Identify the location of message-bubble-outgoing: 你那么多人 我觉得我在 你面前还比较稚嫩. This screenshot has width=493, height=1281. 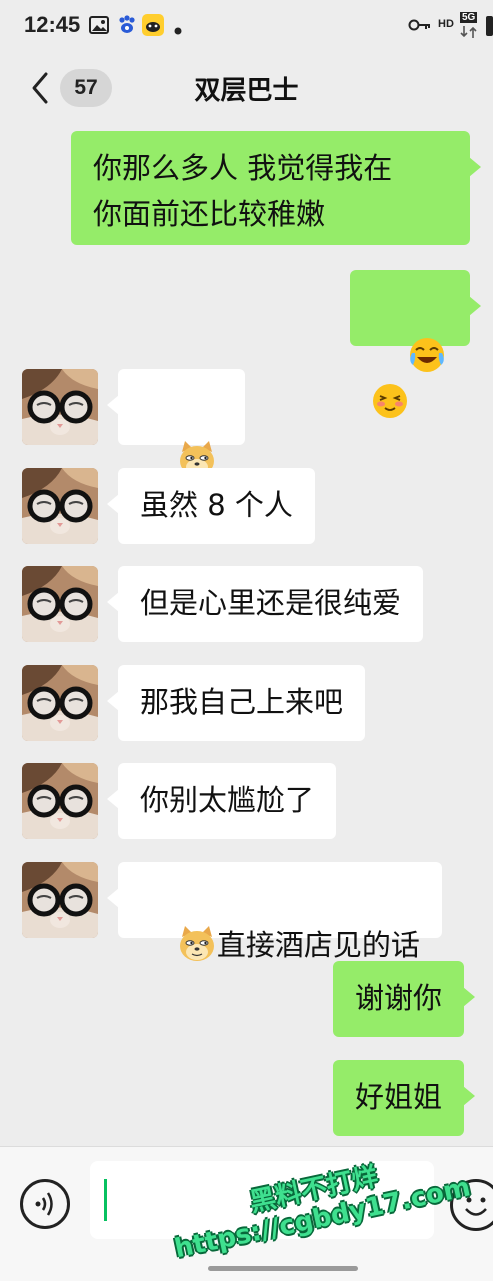
(276, 188).